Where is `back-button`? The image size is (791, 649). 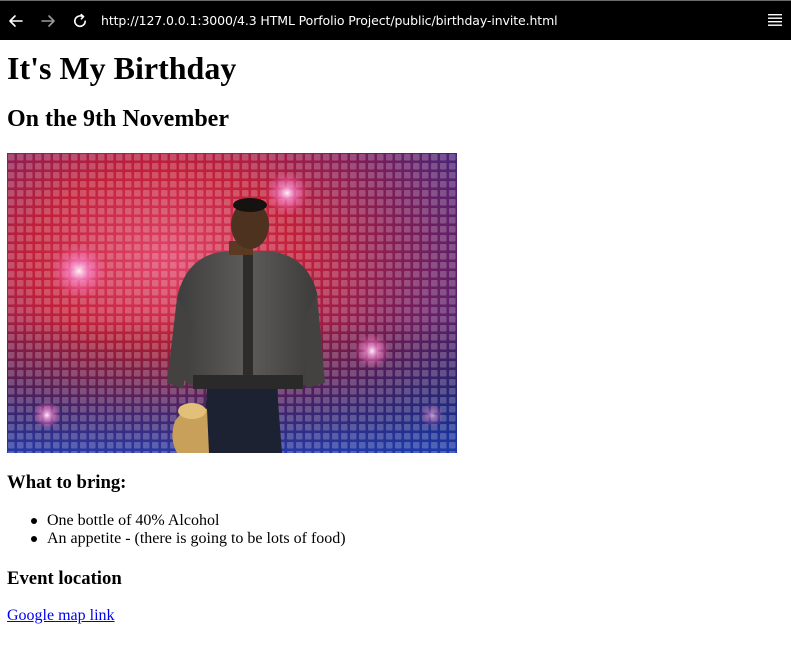
back-button is located at coordinates (16, 21).